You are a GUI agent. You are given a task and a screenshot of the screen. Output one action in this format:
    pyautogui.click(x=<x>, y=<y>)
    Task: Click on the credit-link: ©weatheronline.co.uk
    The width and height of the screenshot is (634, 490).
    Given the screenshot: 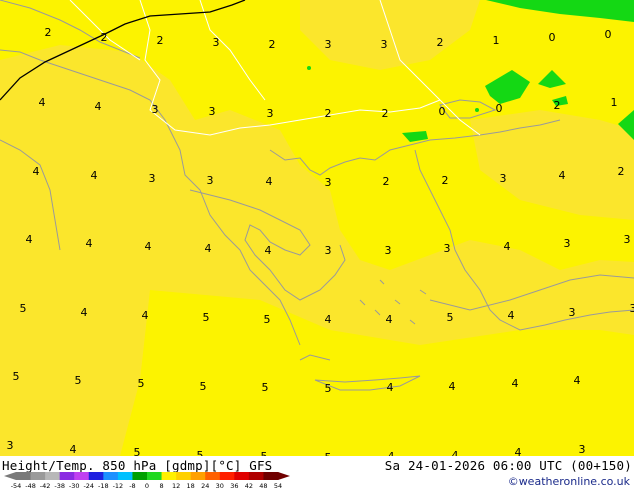 What is the action you would take?
    pyautogui.click(x=569, y=481)
    